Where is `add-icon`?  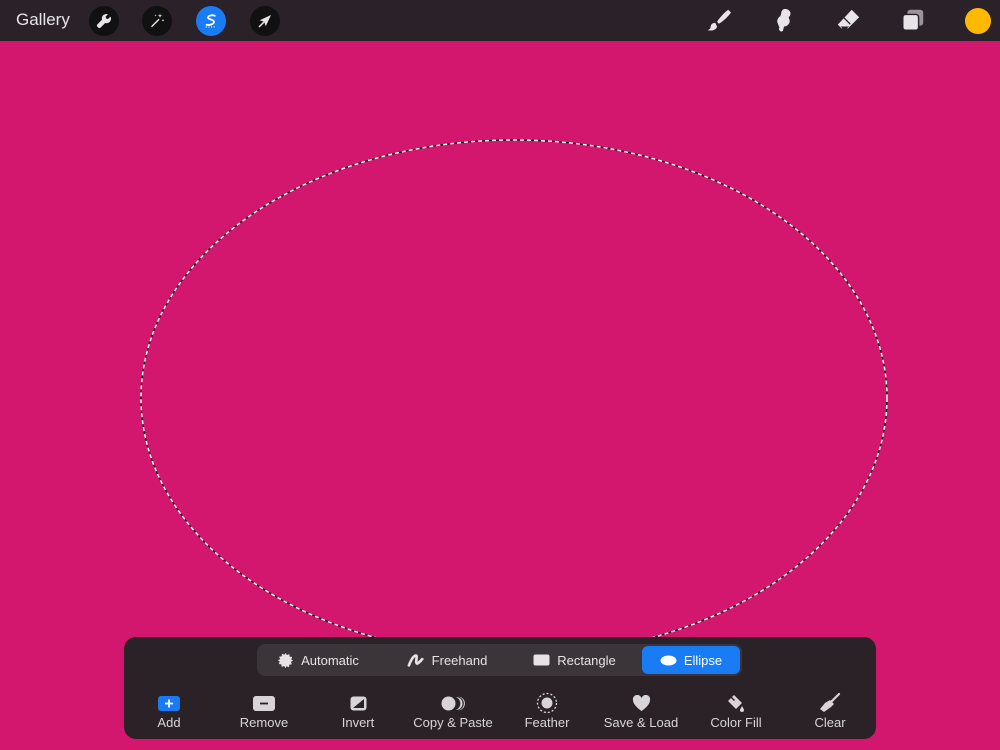
add-icon is located at coordinates (169, 703).